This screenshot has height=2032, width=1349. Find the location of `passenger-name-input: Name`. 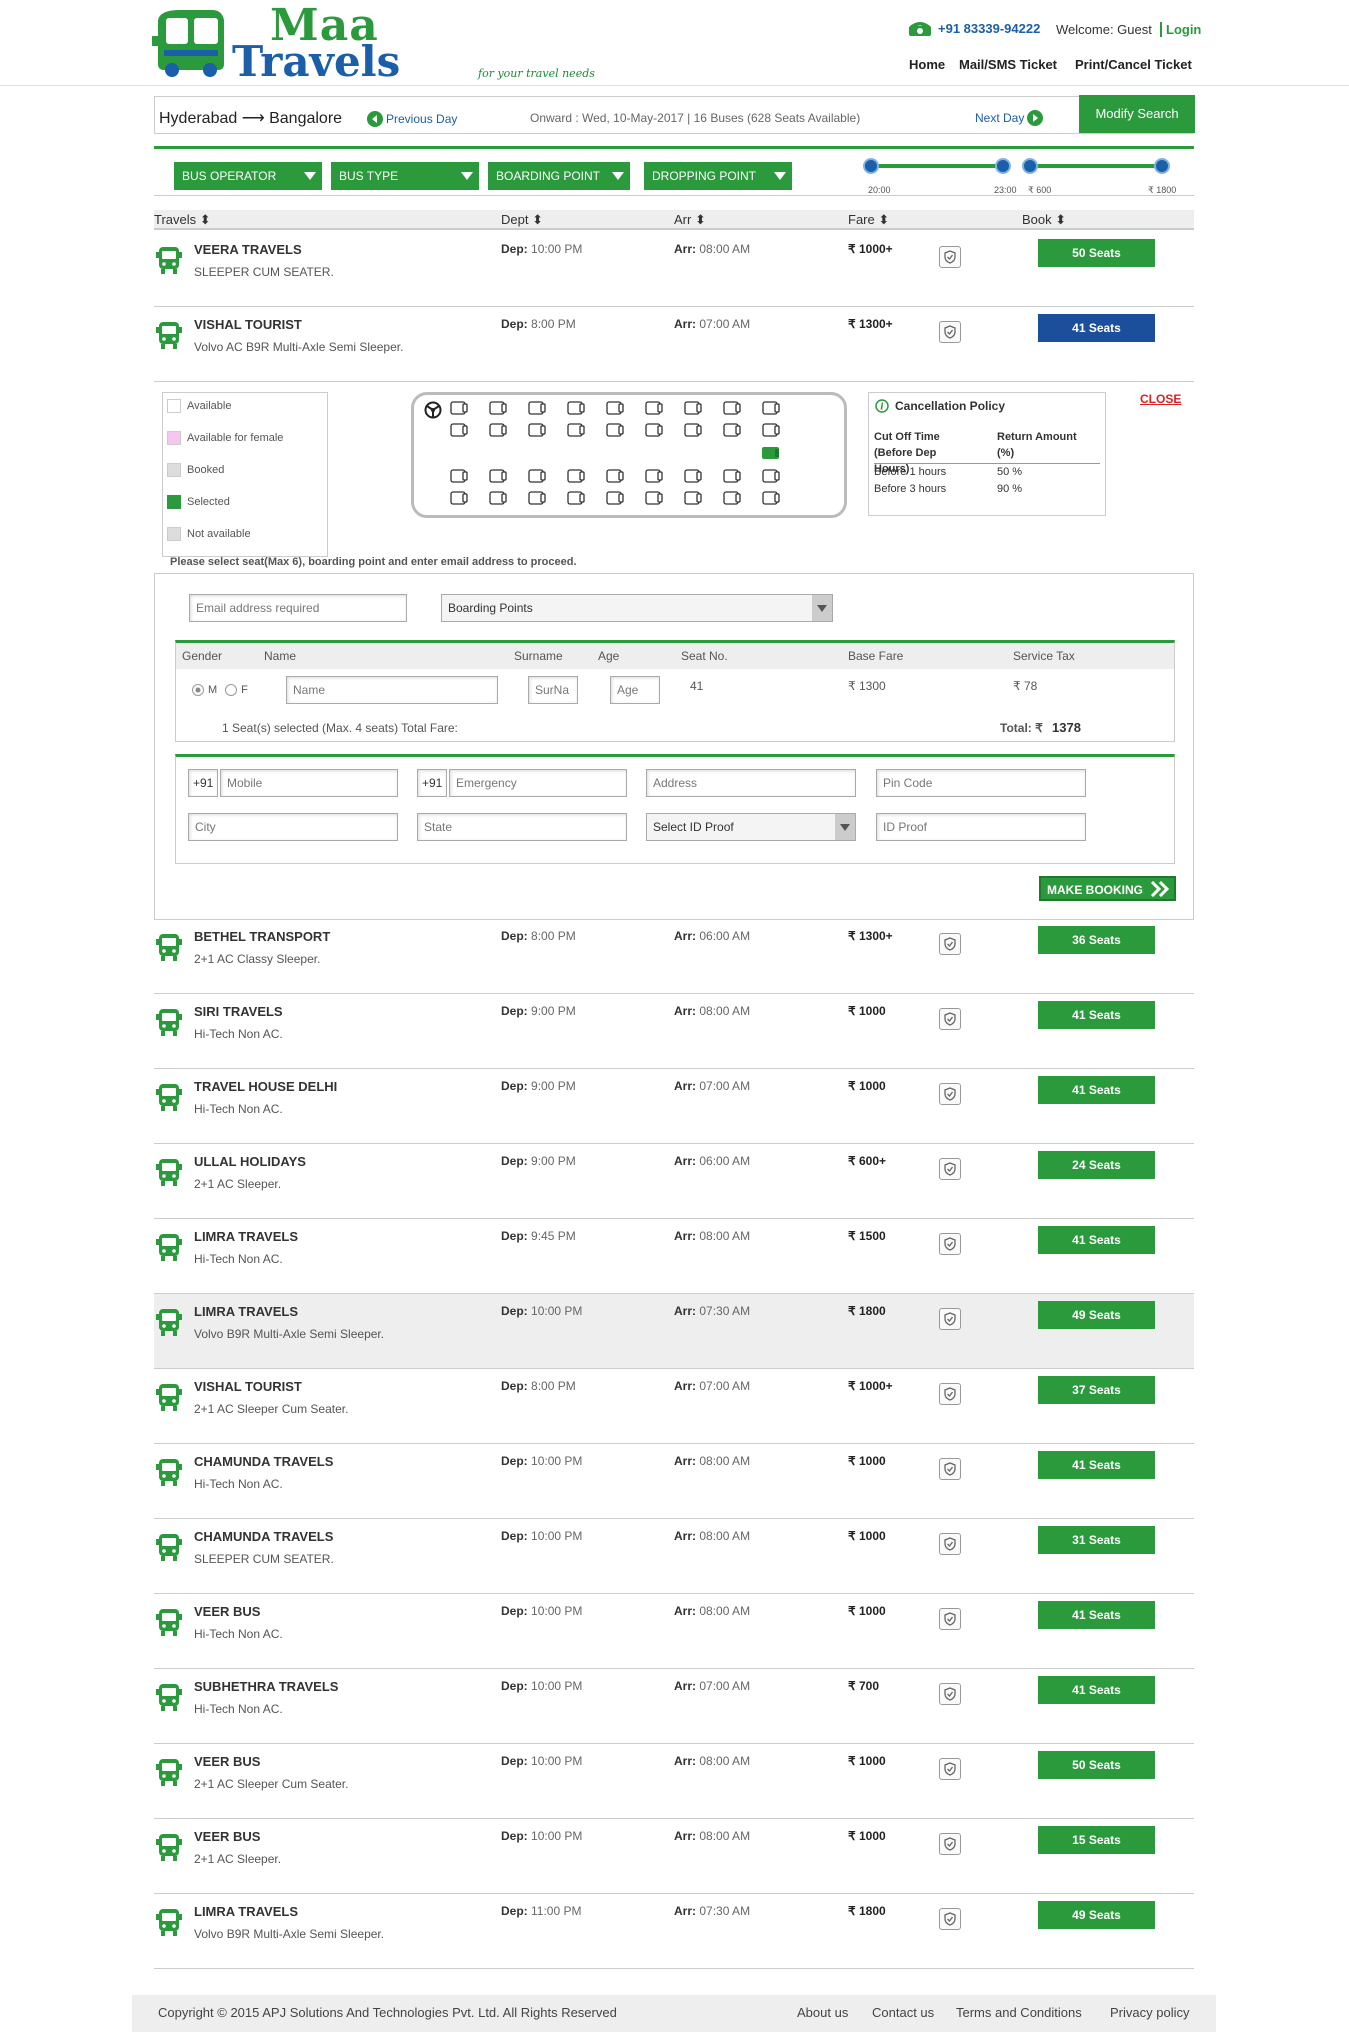

passenger-name-input: Name is located at coordinates (392, 690).